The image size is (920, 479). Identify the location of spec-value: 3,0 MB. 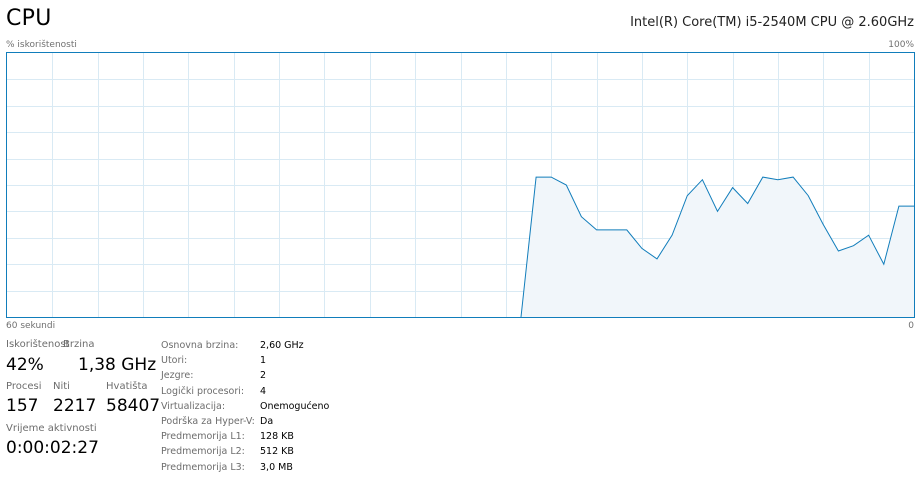
(276, 467).